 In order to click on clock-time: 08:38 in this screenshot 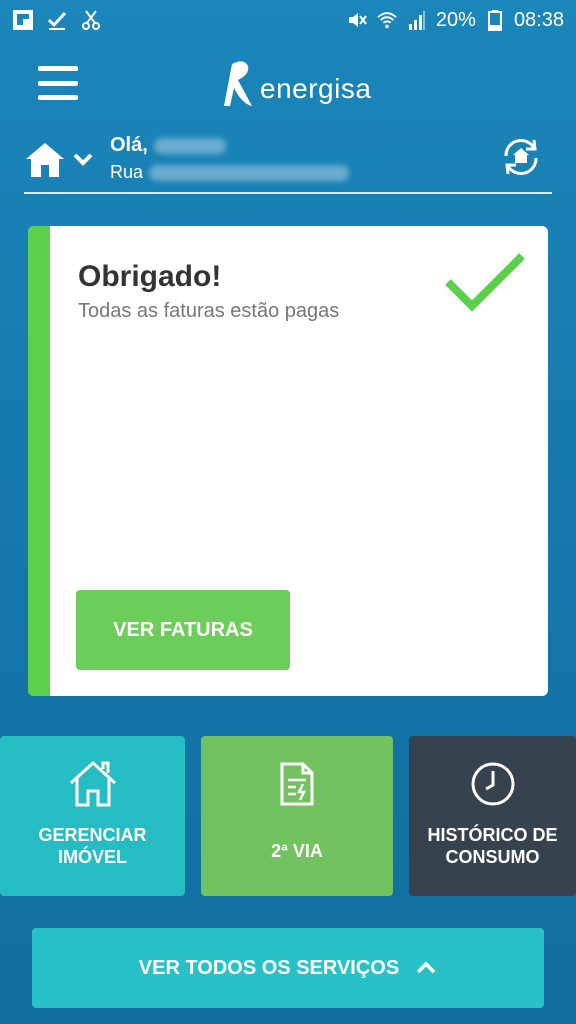, I will do `click(538, 19)`.